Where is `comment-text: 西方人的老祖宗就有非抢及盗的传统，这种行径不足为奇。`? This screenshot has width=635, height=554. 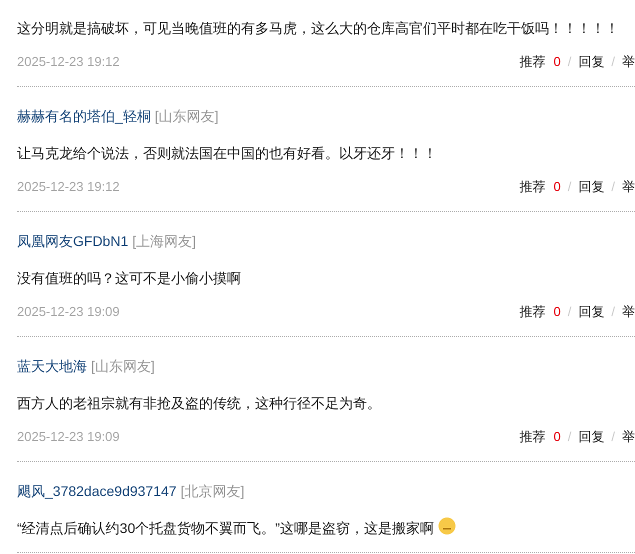
comment-text: 西方人的老祖宗就有非抢及盗的传统，这种行径不足为奇。 is located at coordinates (199, 403).